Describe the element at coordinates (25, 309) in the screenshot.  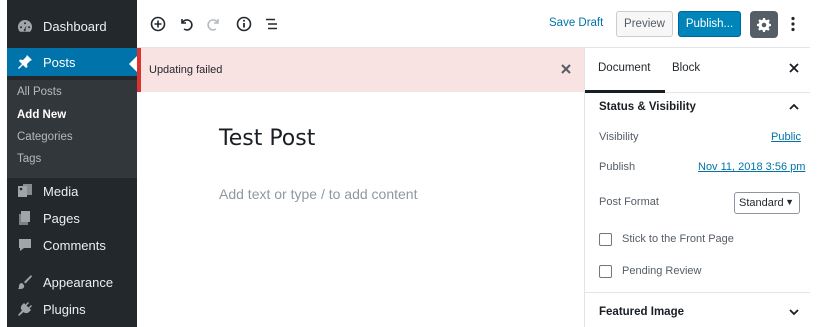
I see `plugins-icon` at that location.